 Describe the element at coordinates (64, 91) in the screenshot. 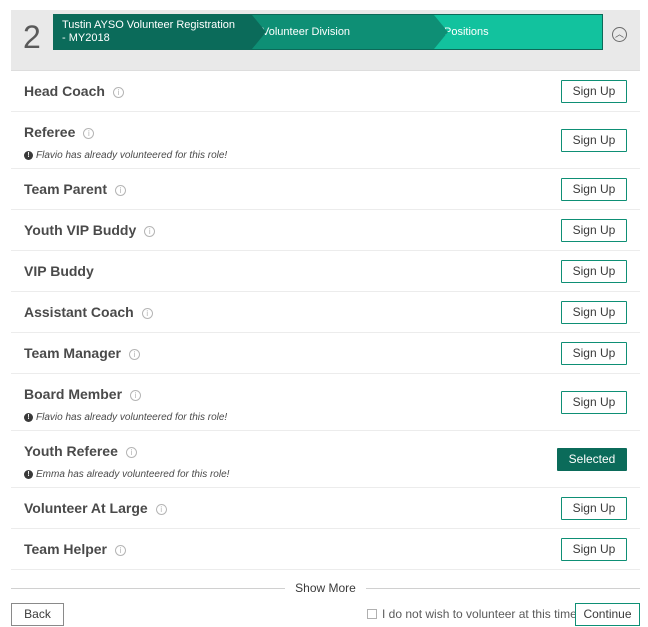

I see `role-title-text: Head Coach` at that location.